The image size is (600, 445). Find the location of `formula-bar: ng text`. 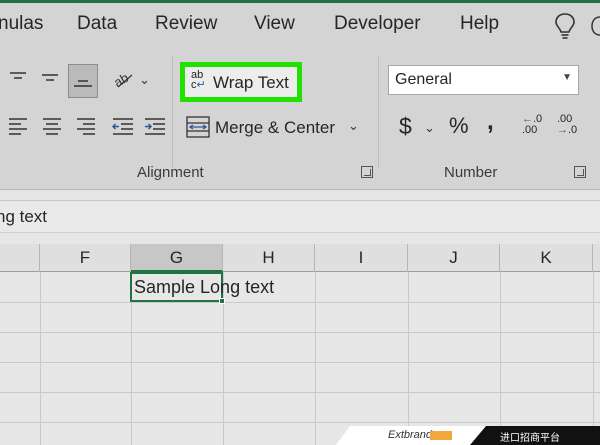

formula-bar: ng text is located at coordinates (300, 216).